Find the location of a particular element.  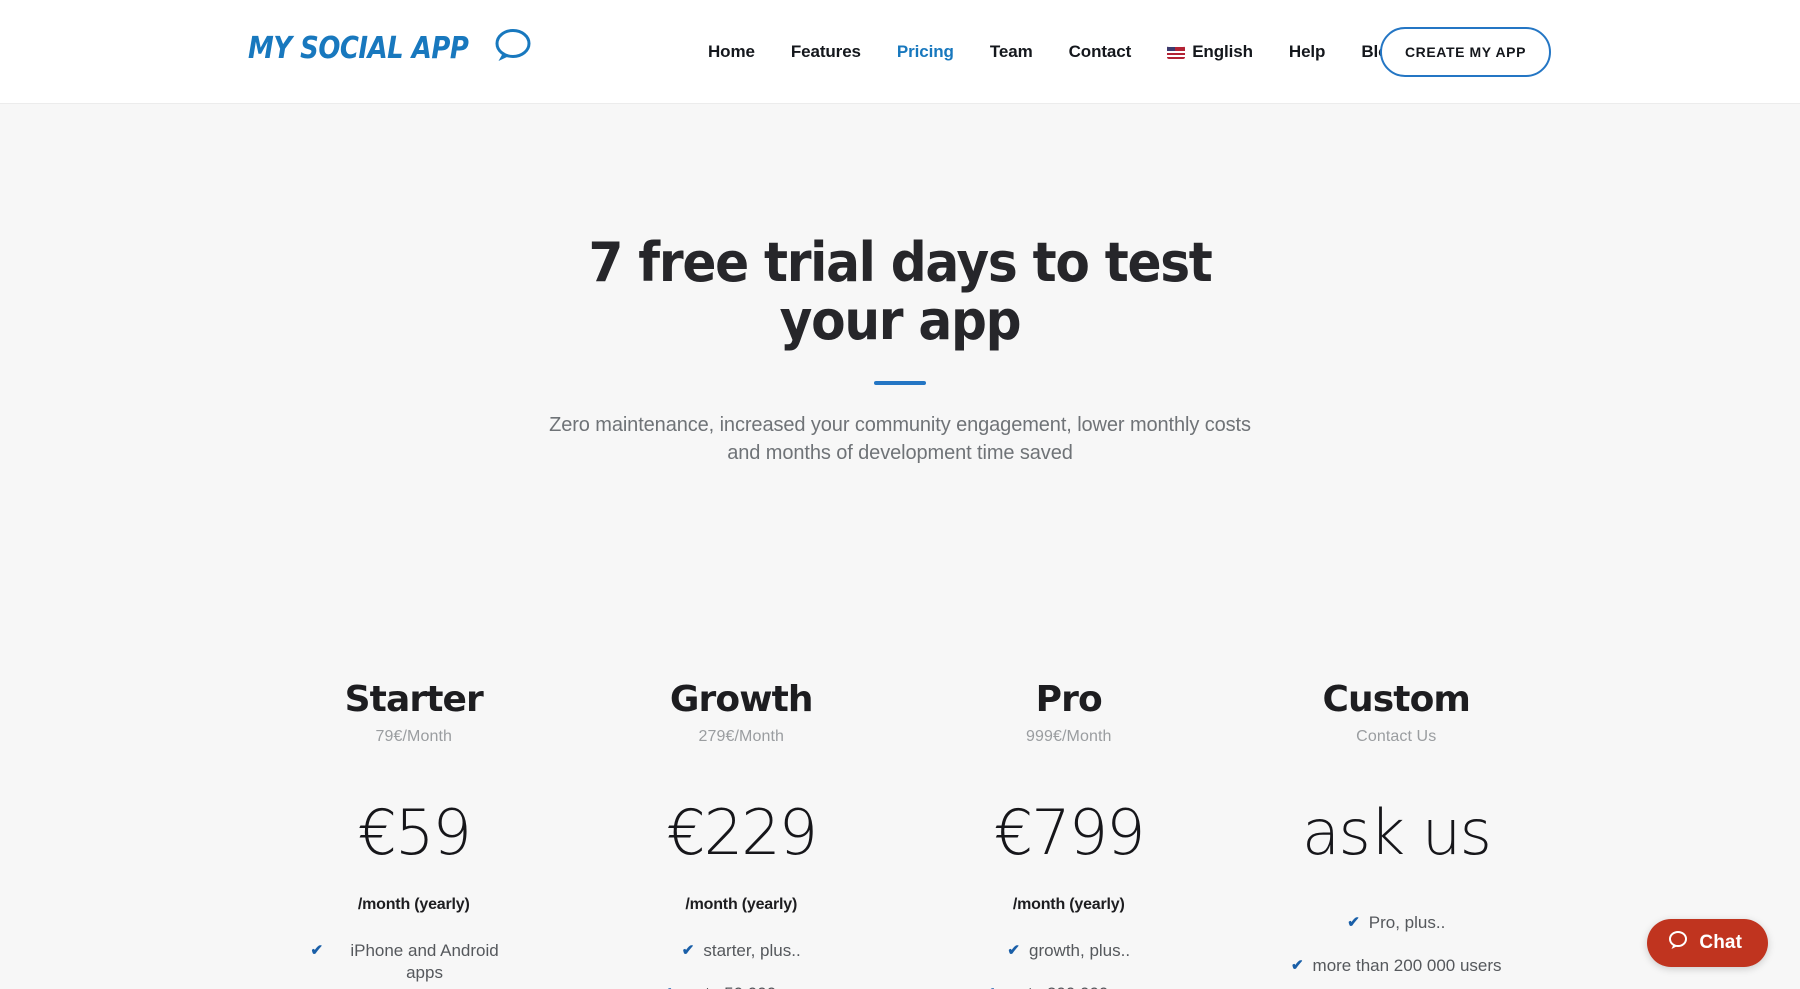

create-my-app-button: CREATE MY APP is located at coordinates (1465, 52).